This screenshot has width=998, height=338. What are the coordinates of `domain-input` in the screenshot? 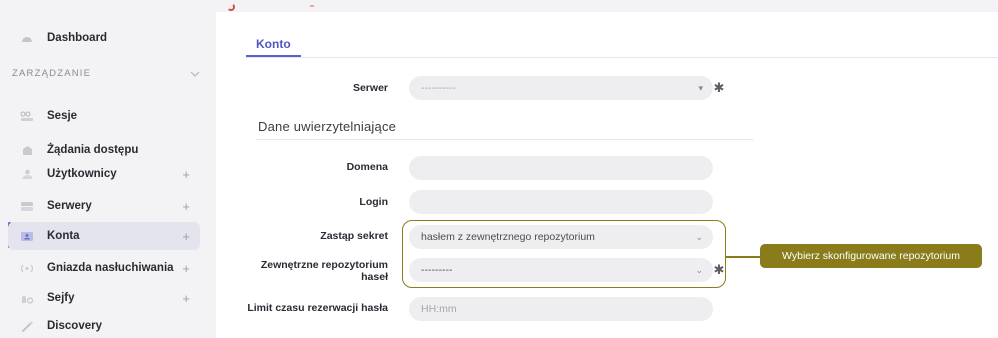 It's located at (561, 168).